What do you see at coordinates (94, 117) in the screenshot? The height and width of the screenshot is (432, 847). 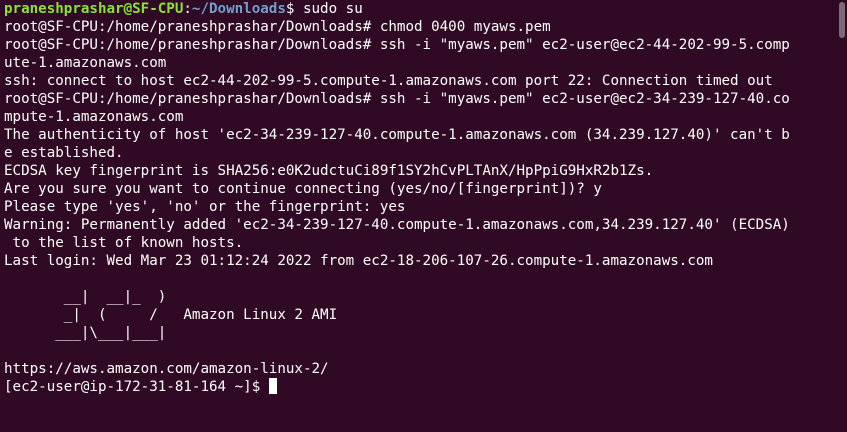 I see `terminal-line: mpute-1.amazonaws.com` at bounding box center [94, 117].